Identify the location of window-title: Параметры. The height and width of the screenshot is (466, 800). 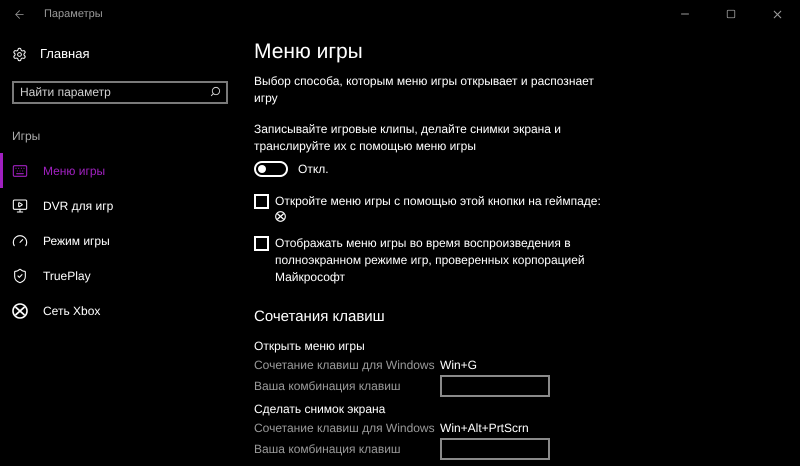
(73, 14).